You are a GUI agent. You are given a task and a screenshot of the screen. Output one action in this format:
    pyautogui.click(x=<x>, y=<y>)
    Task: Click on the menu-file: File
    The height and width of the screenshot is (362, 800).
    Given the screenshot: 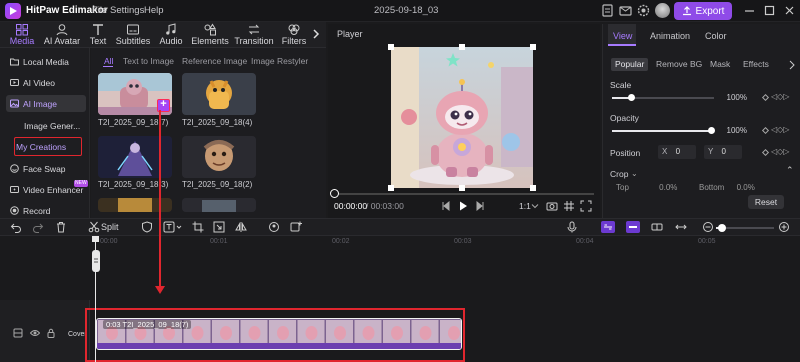 What is the action you would take?
    pyautogui.click(x=99, y=10)
    